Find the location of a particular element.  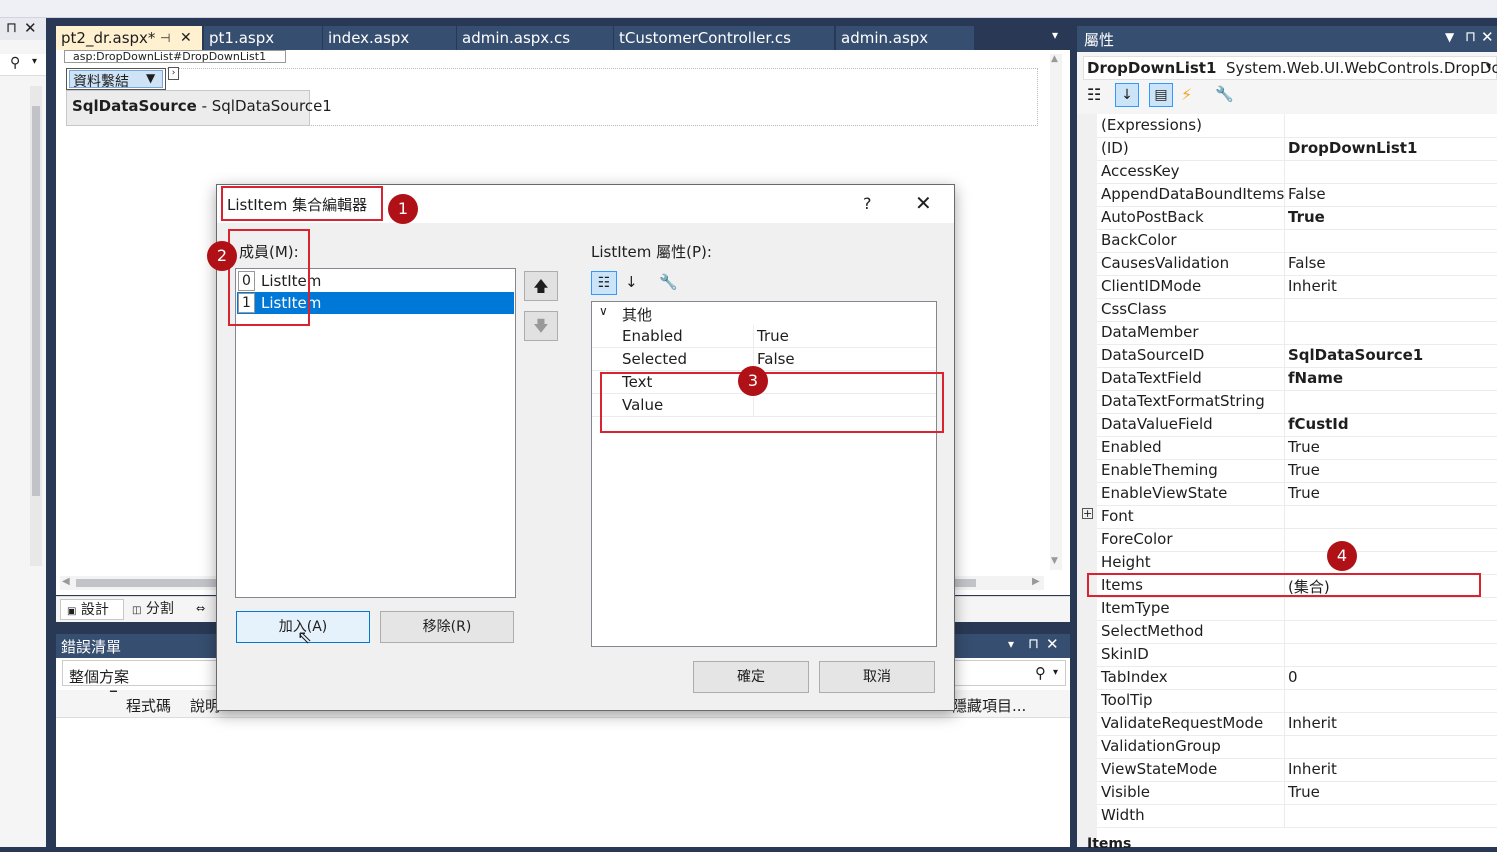

chevron-down-icon: ▼ is located at coordinates (1449, 37).